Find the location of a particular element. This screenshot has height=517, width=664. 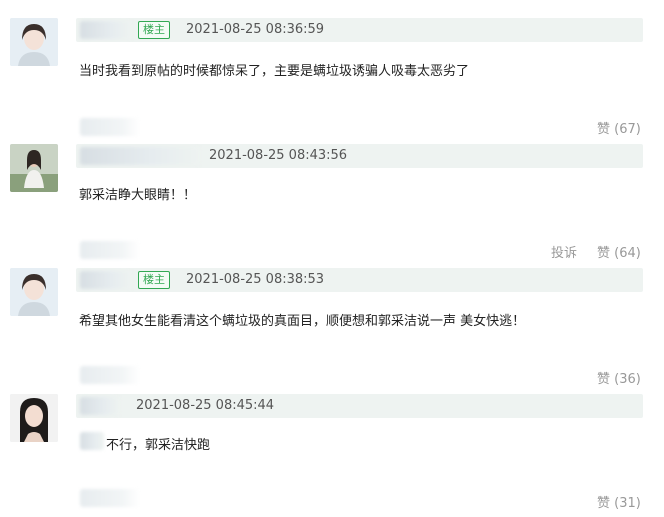

comment-header: 2021-08-25 08:45:44 is located at coordinates (359, 406).